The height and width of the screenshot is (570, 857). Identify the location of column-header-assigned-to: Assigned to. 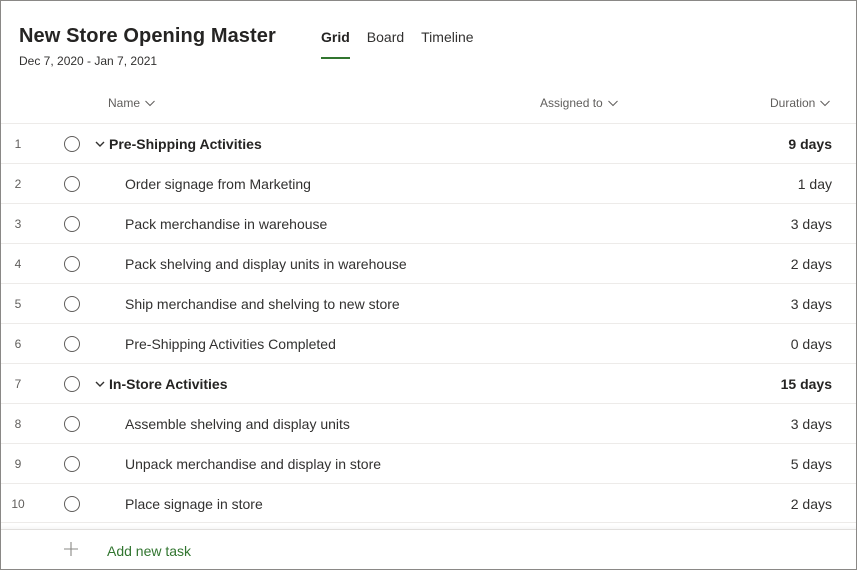
(579, 103).